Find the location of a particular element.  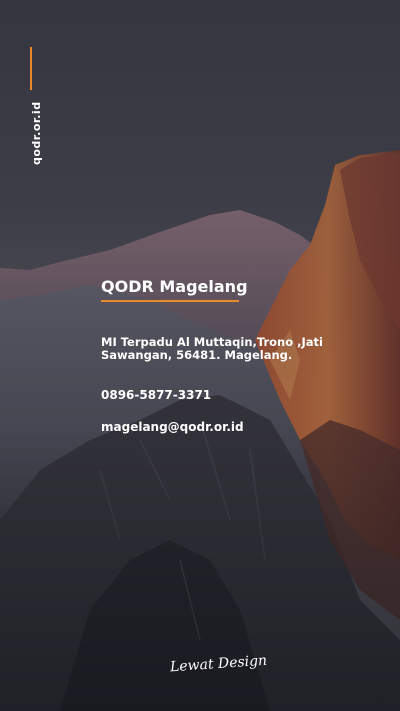

phone-text: 0896-5877-3371 is located at coordinates (156, 395).